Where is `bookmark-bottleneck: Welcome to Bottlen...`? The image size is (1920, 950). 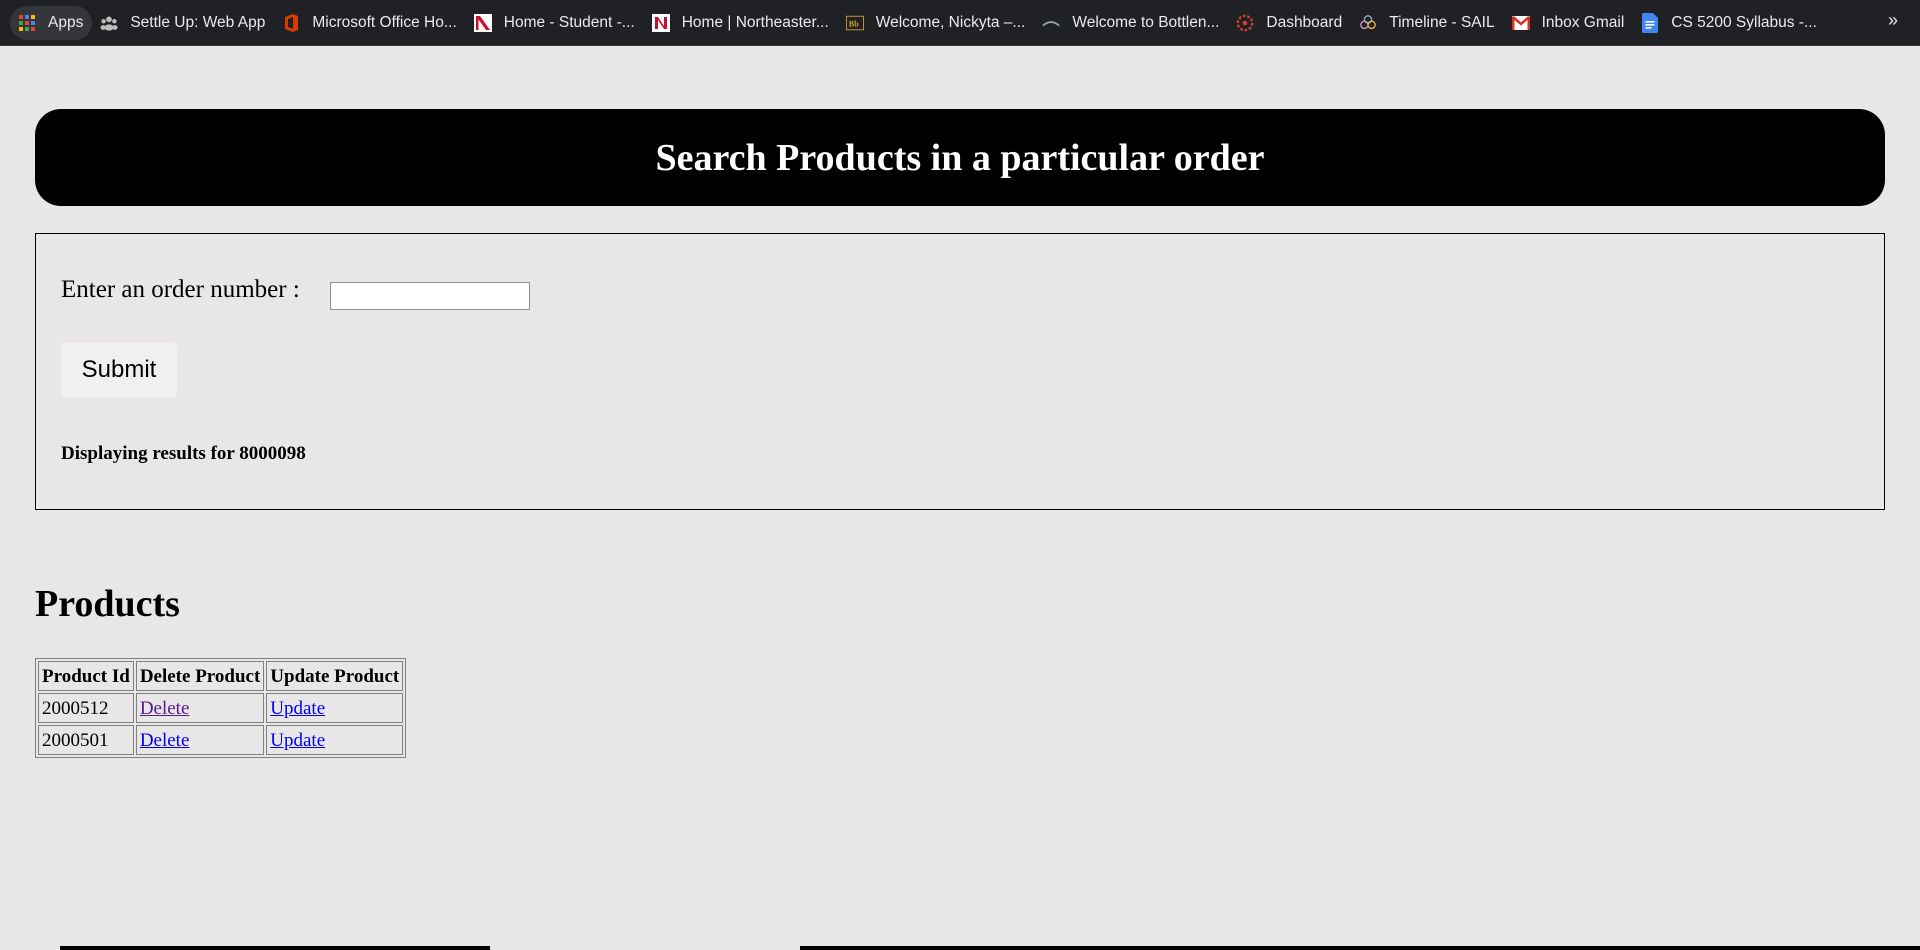 bookmark-bottleneck: Welcome to Bottlen... is located at coordinates (1131, 23).